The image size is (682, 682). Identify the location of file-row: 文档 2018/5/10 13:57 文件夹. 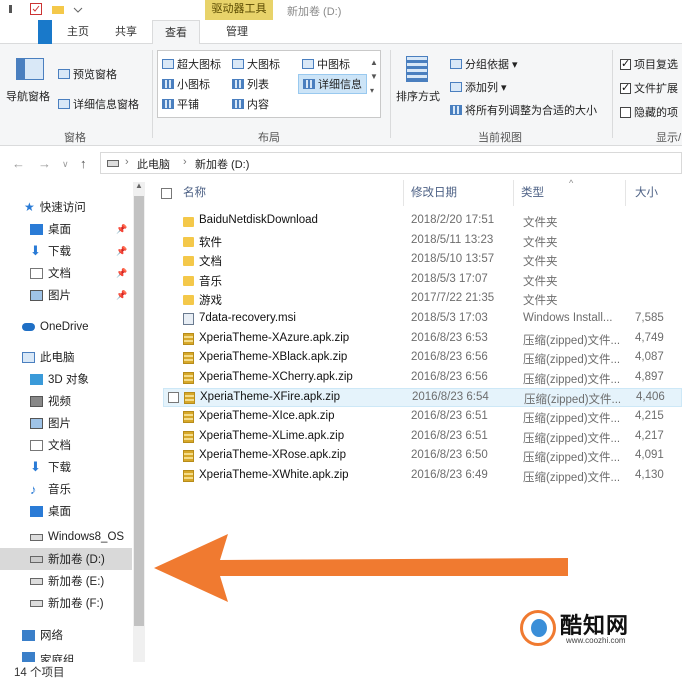
(422, 260).